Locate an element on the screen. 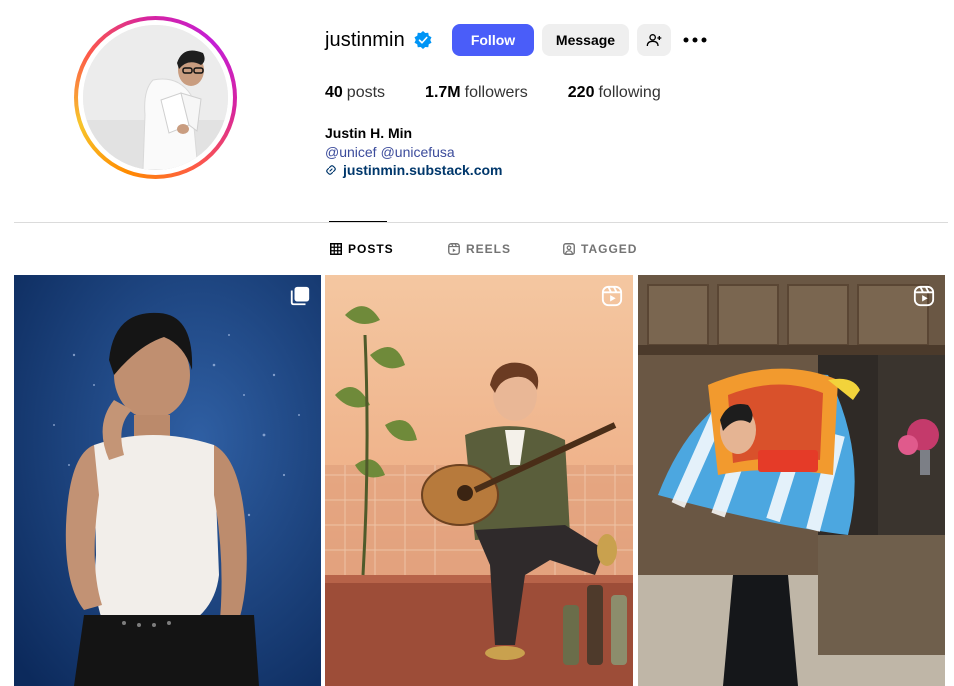  follow-button: Follow is located at coordinates (493, 40).